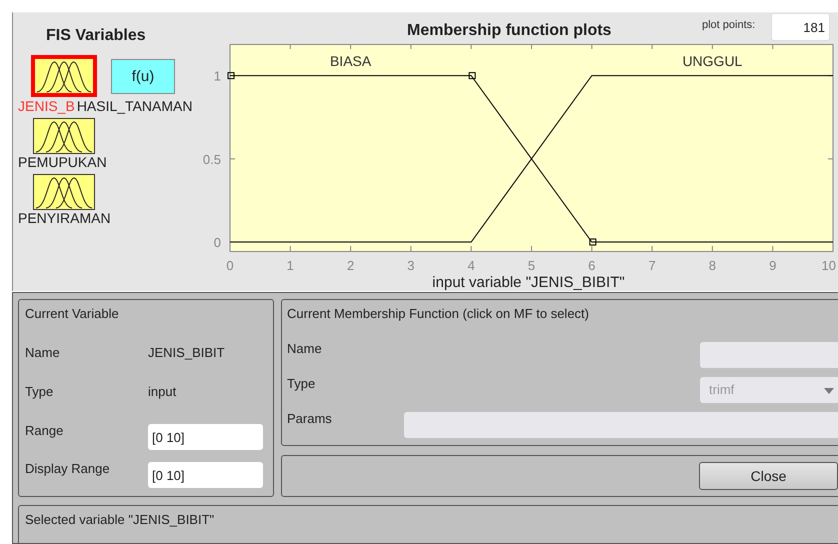 The height and width of the screenshot is (544, 838). Describe the element at coordinates (67, 468) in the screenshot. I see `field-label: Display Range` at that location.